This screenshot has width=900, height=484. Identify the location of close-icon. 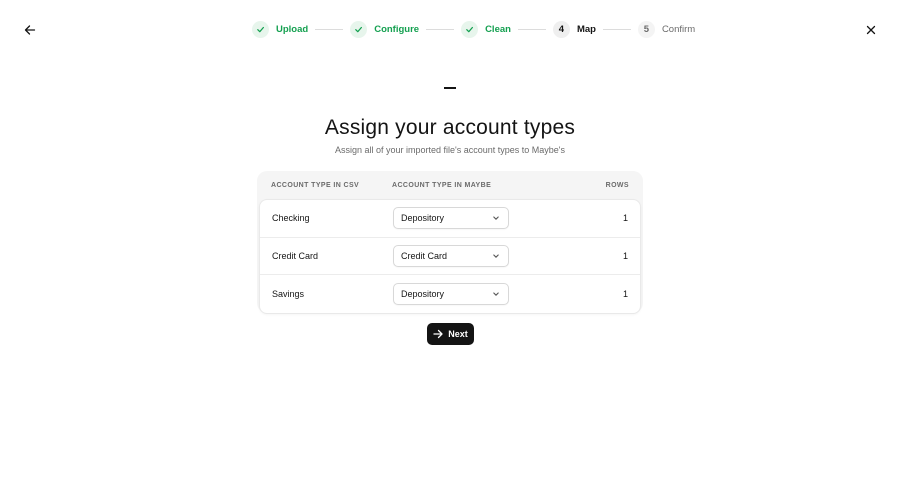
(871, 30).